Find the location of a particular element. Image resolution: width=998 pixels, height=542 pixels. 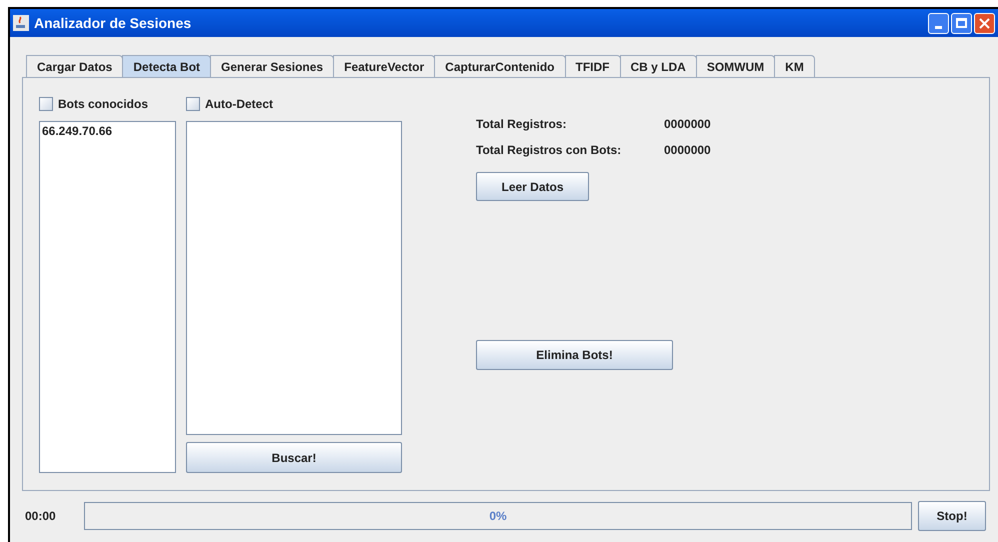

stat-label: Total Registros con Bots: is located at coordinates (549, 150).